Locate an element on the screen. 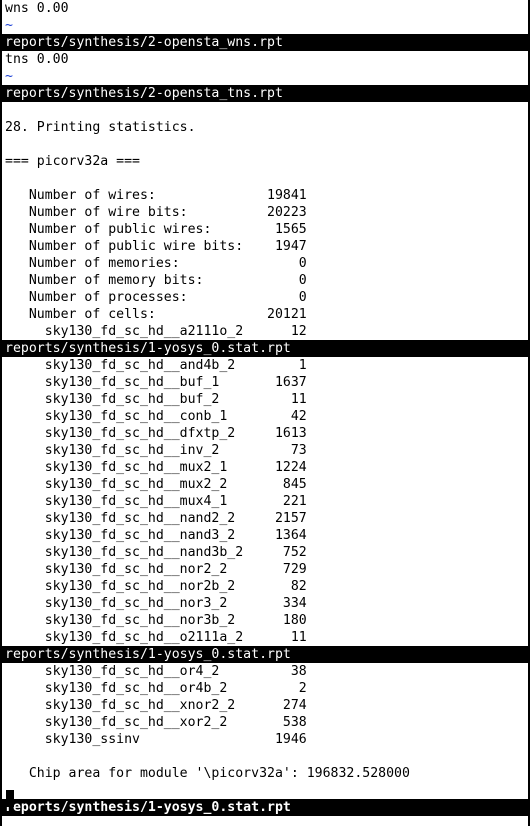  output-line: sky130_fd_sc_hd__nand3b_2 752 is located at coordinates (156, 552).